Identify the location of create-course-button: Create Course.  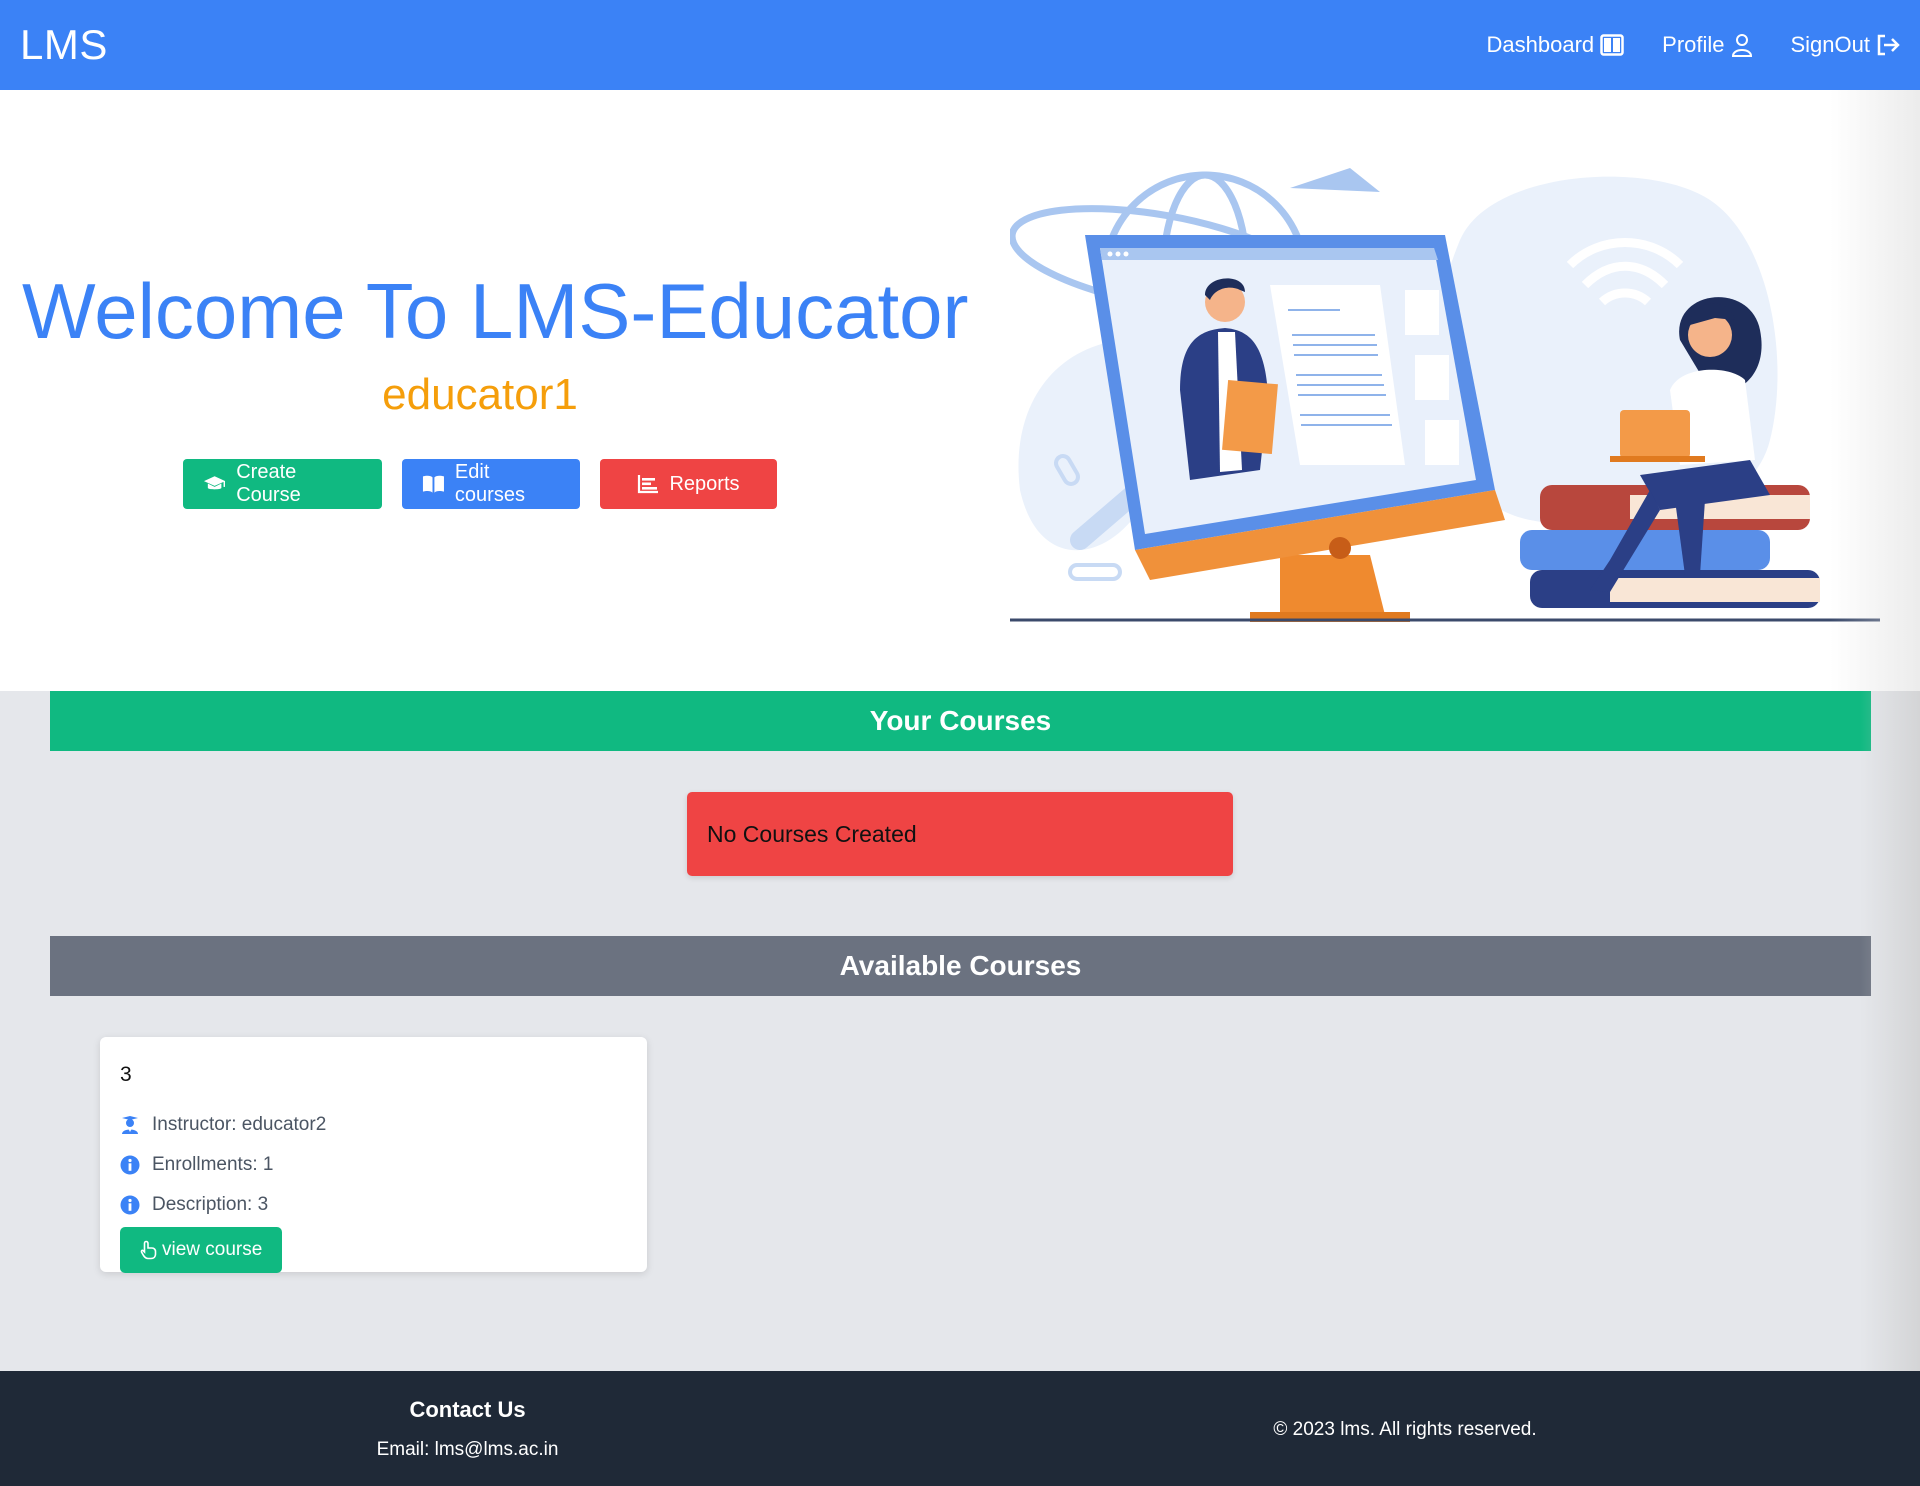
(282, 484).